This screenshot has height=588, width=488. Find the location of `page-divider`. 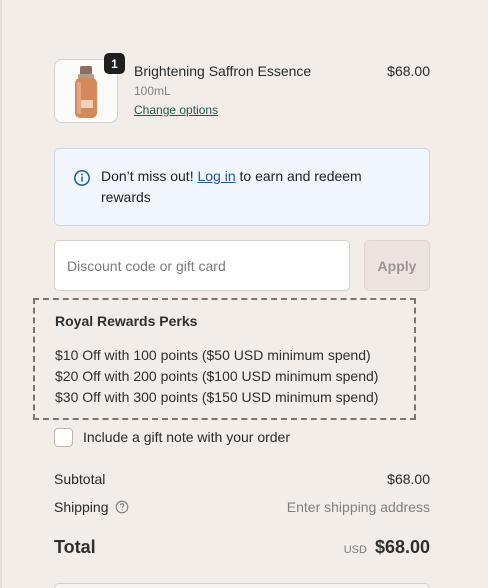

page-divider is located at coordinates (1, 294).